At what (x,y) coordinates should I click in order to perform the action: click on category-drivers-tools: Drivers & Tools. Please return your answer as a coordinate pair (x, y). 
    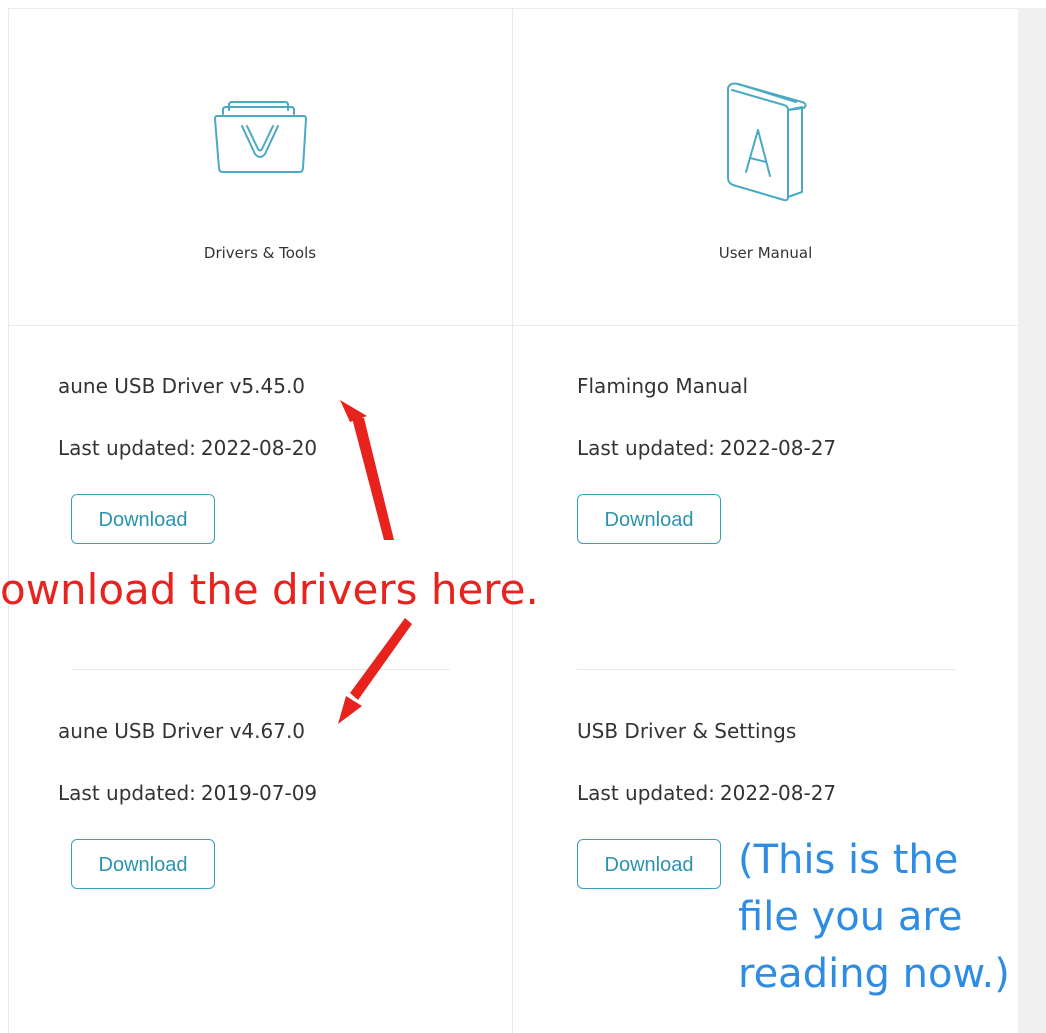
    Looking at the image, I should click on (260, 166).